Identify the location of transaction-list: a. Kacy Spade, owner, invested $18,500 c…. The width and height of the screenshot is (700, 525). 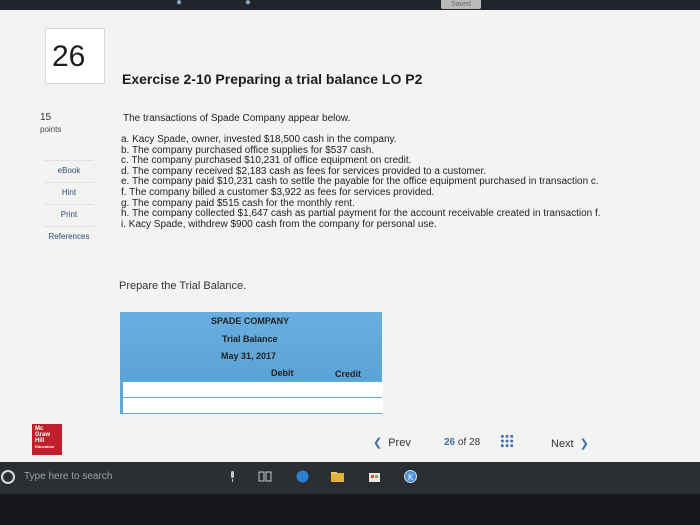
(361, 182).